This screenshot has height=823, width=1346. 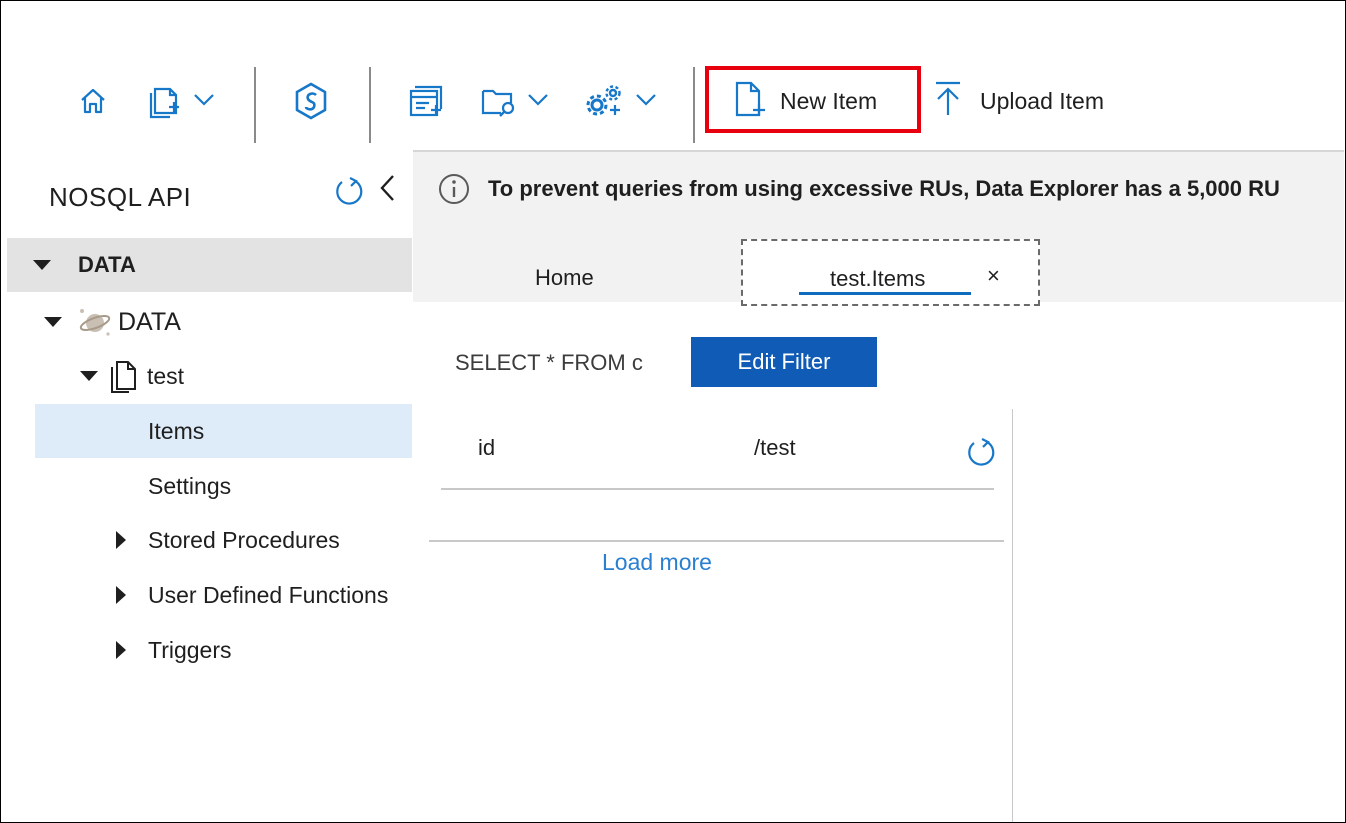 What do you see at coordinates (95, 322) in the screenshot?
I see `cosmos-database-icon` at bounding box center [95, 322].